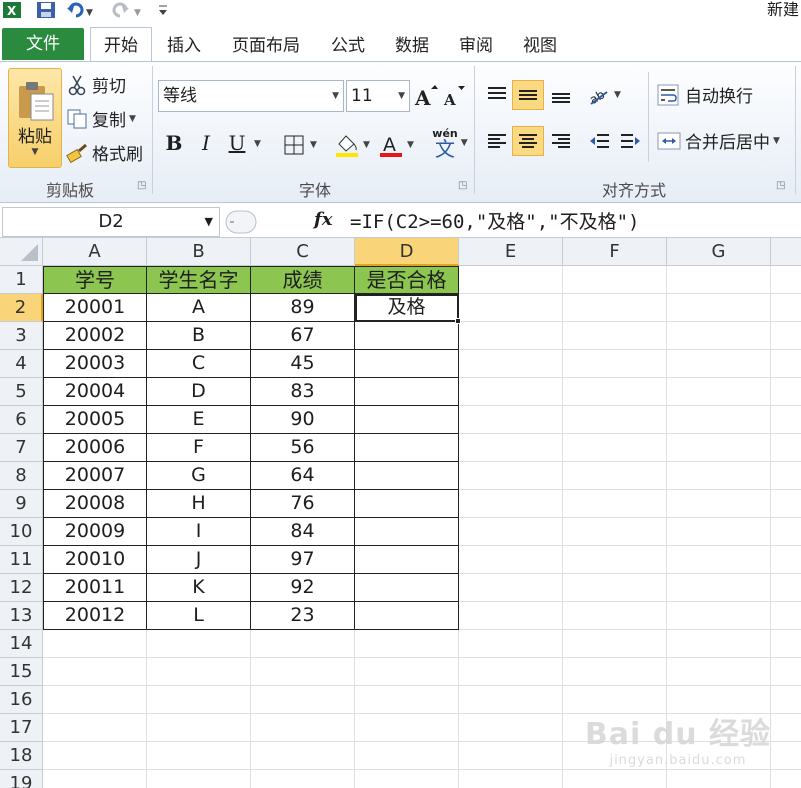 The width and height of the screenshot is (801, 788). Describe the element at coordinates (407, 280) in the screenshot. I see `cell-d1: 是否合格` at that location.